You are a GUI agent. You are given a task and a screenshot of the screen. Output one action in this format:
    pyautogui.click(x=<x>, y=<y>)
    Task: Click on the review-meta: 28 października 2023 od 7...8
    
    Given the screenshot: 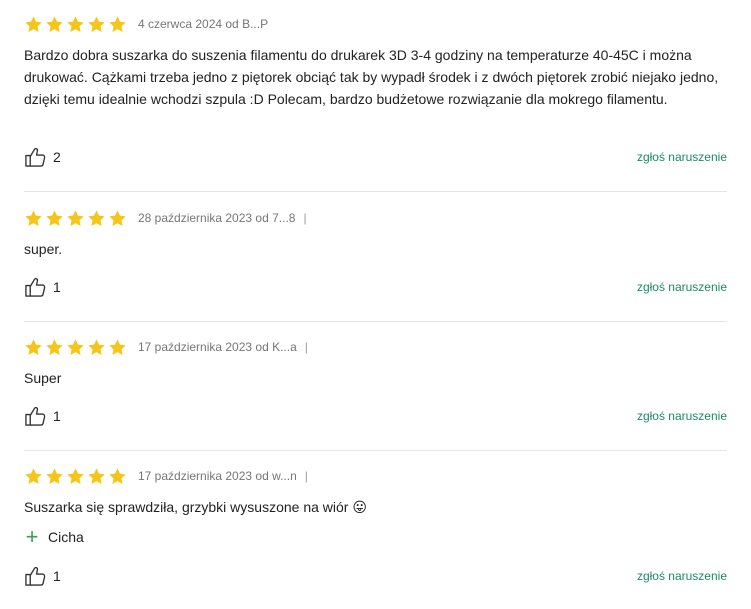 What is the action you would take?
    pyautogui.click(x=217, y=218)
    